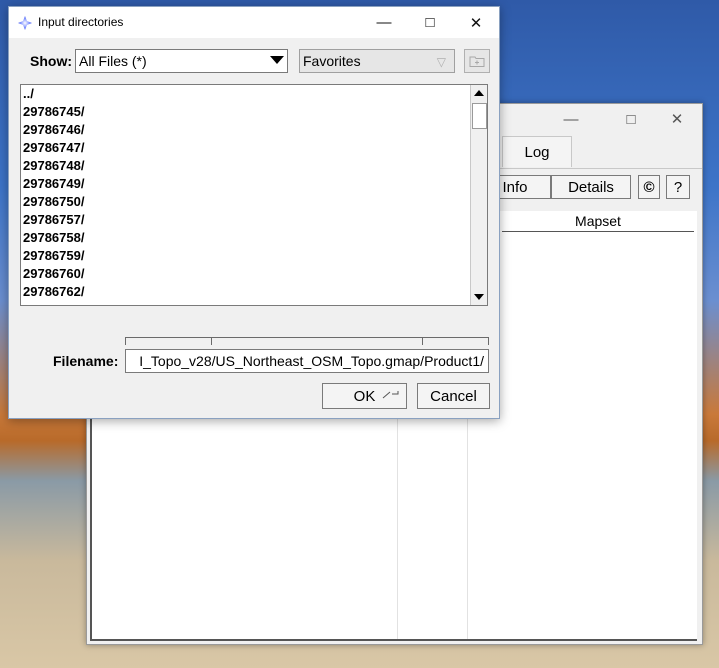 This screenshot has width=719, height=668. What do you see at coordinates (25, 23) in the screenshot?
I see `grass-diamond-icon` at bounding box center [25, 23].